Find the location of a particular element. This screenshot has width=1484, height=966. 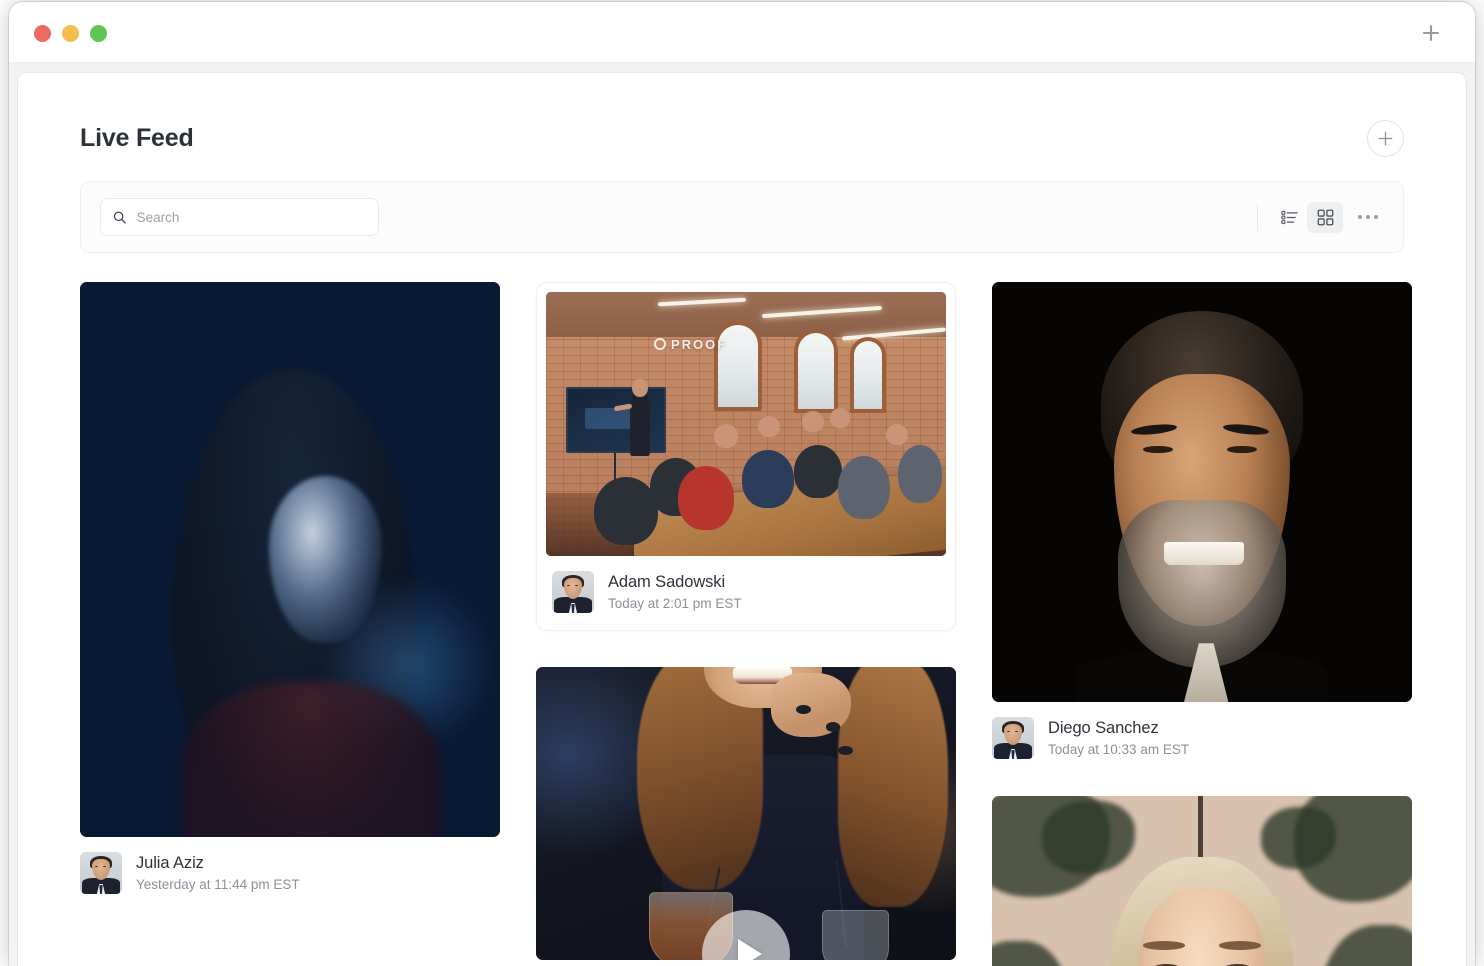

toolbar-divider is located at coordinates (1257, 217).